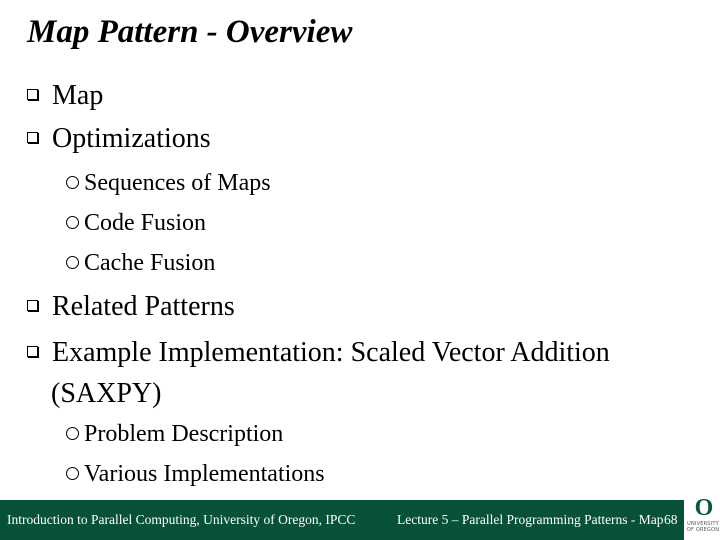 The width and height of the screenshot is (720, 540). I want to click on sub-bullet-item-cache-fusion: Cache Fusion, so click(140, 263).